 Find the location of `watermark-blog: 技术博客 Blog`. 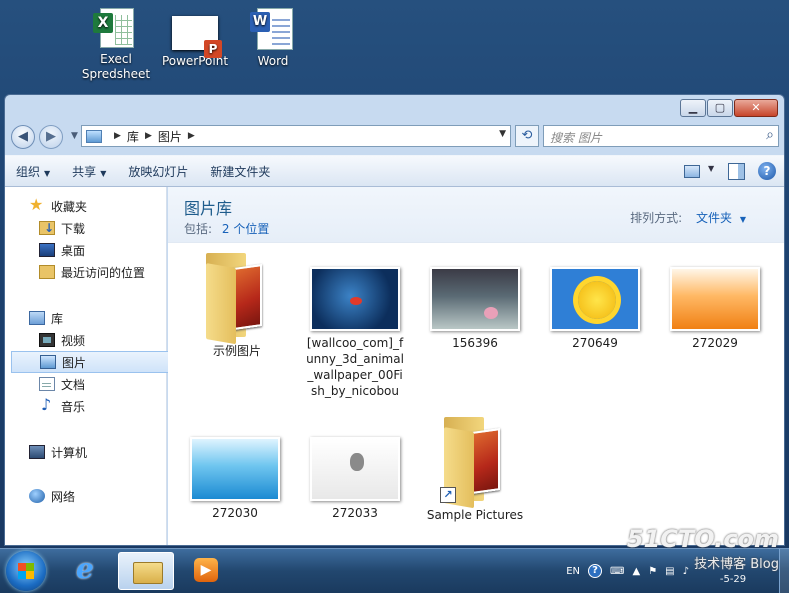

watermark-blog: 技术博客 Blog is located at coordinates (736, 564).